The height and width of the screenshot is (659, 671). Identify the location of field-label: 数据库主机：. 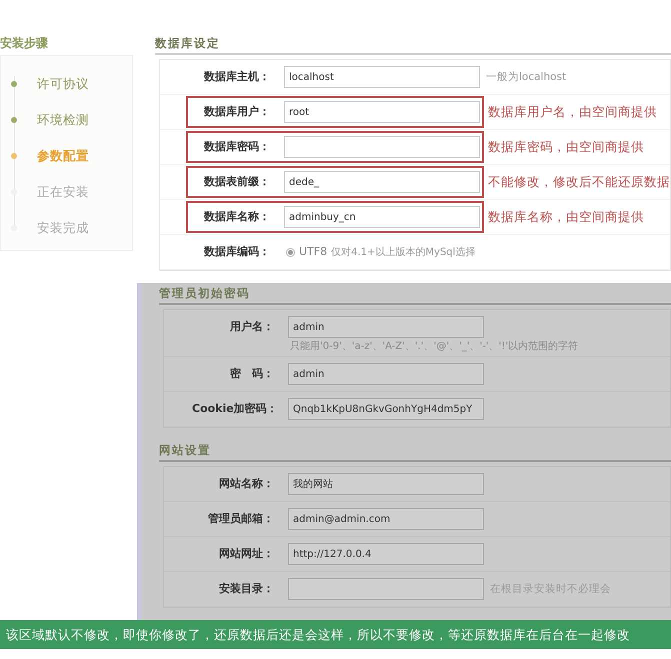
(236, 76).